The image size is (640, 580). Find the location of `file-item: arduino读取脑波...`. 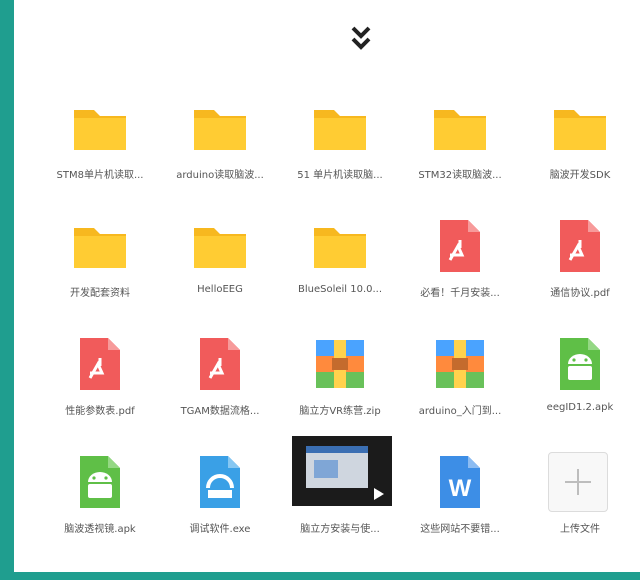

file-item: arduino读取脑波... is located at coordinates (220, 147).